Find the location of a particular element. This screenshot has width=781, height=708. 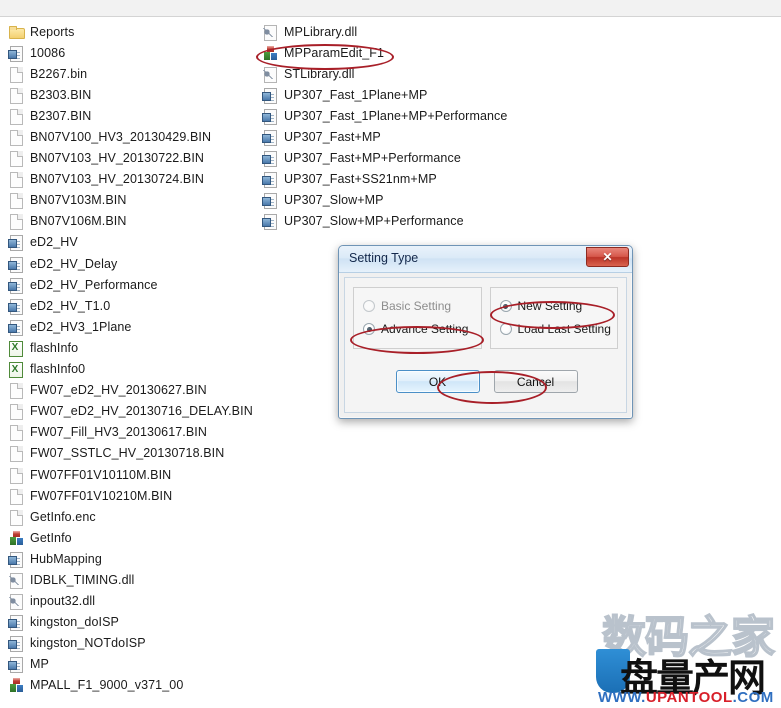

file-list-item: FW07_SSTLC_HV_20130718.BIN is located at coordinates (133, 453).